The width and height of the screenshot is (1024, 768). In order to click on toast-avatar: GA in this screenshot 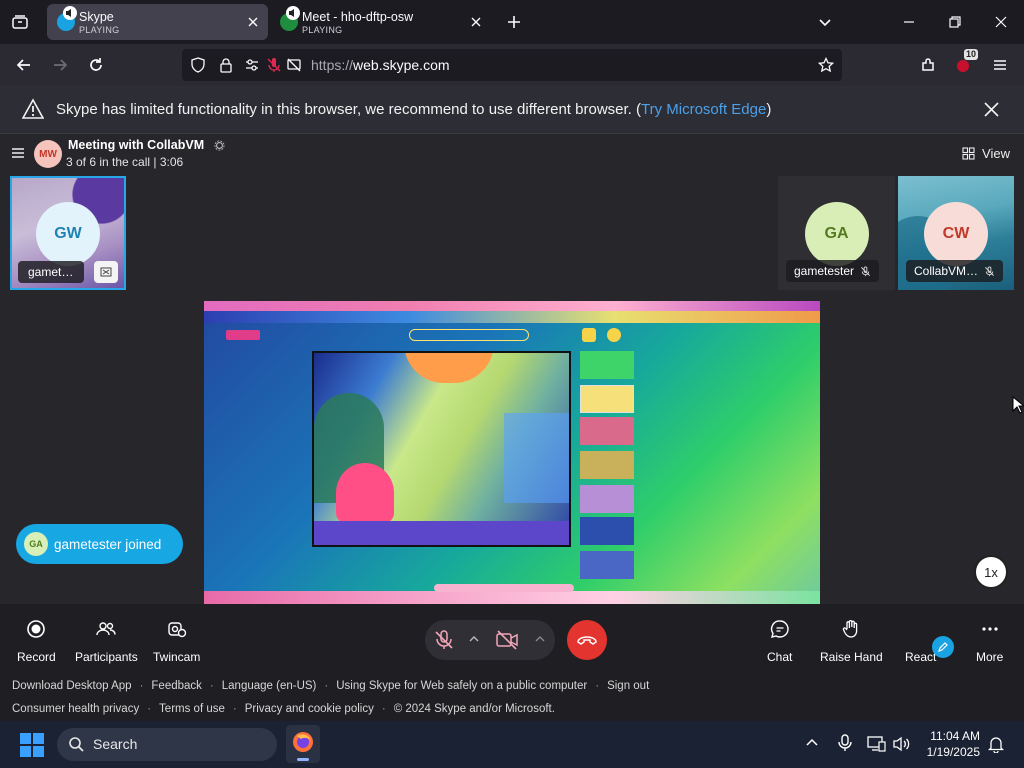, I will do `click(36, 544)`.